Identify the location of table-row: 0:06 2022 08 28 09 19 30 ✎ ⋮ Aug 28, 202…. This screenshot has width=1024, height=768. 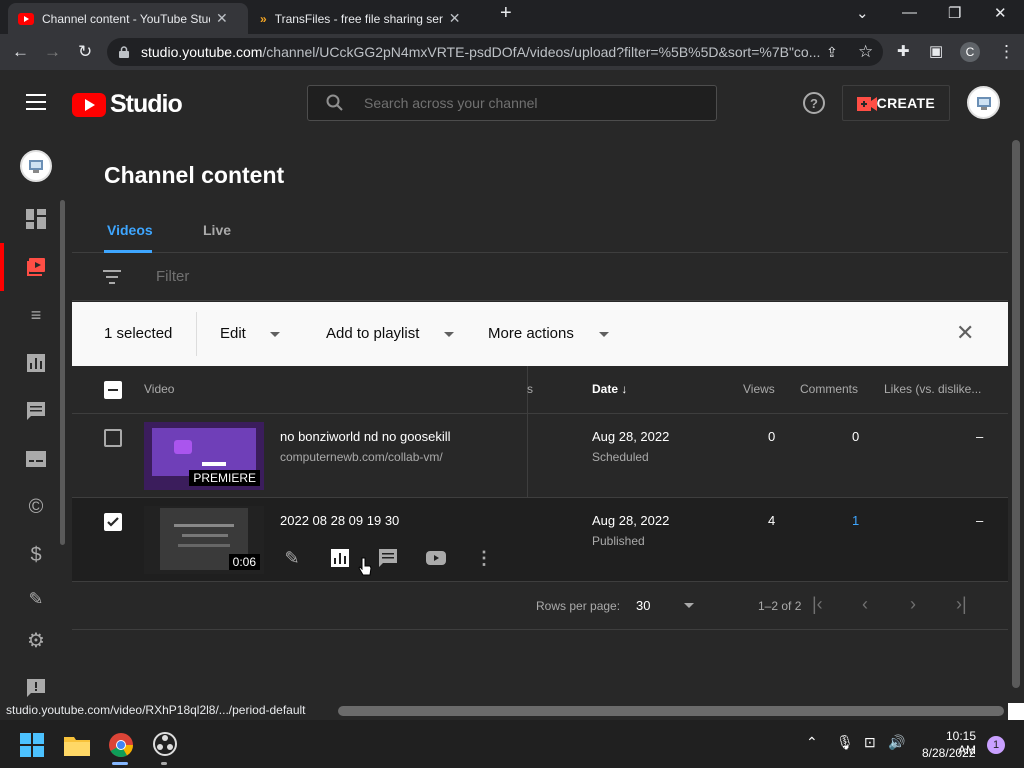
(540, 540).